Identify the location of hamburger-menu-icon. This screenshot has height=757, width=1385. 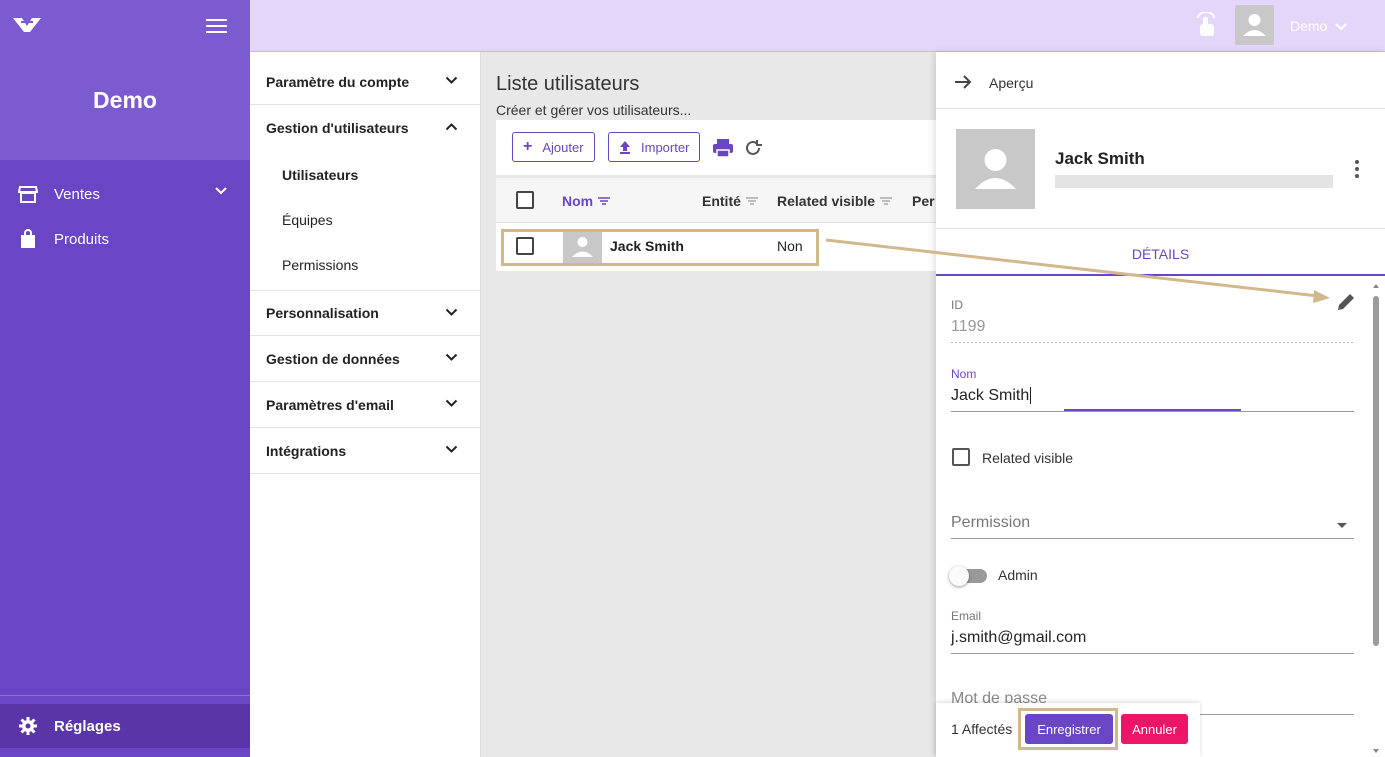
(216, 26).